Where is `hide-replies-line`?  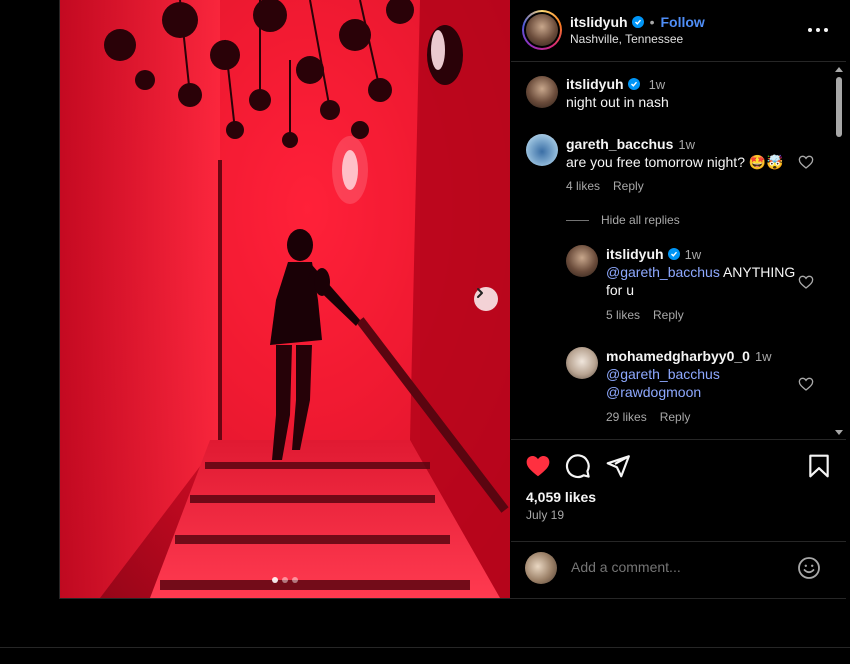 hide-replies-line is located at coordinates (577, 220).